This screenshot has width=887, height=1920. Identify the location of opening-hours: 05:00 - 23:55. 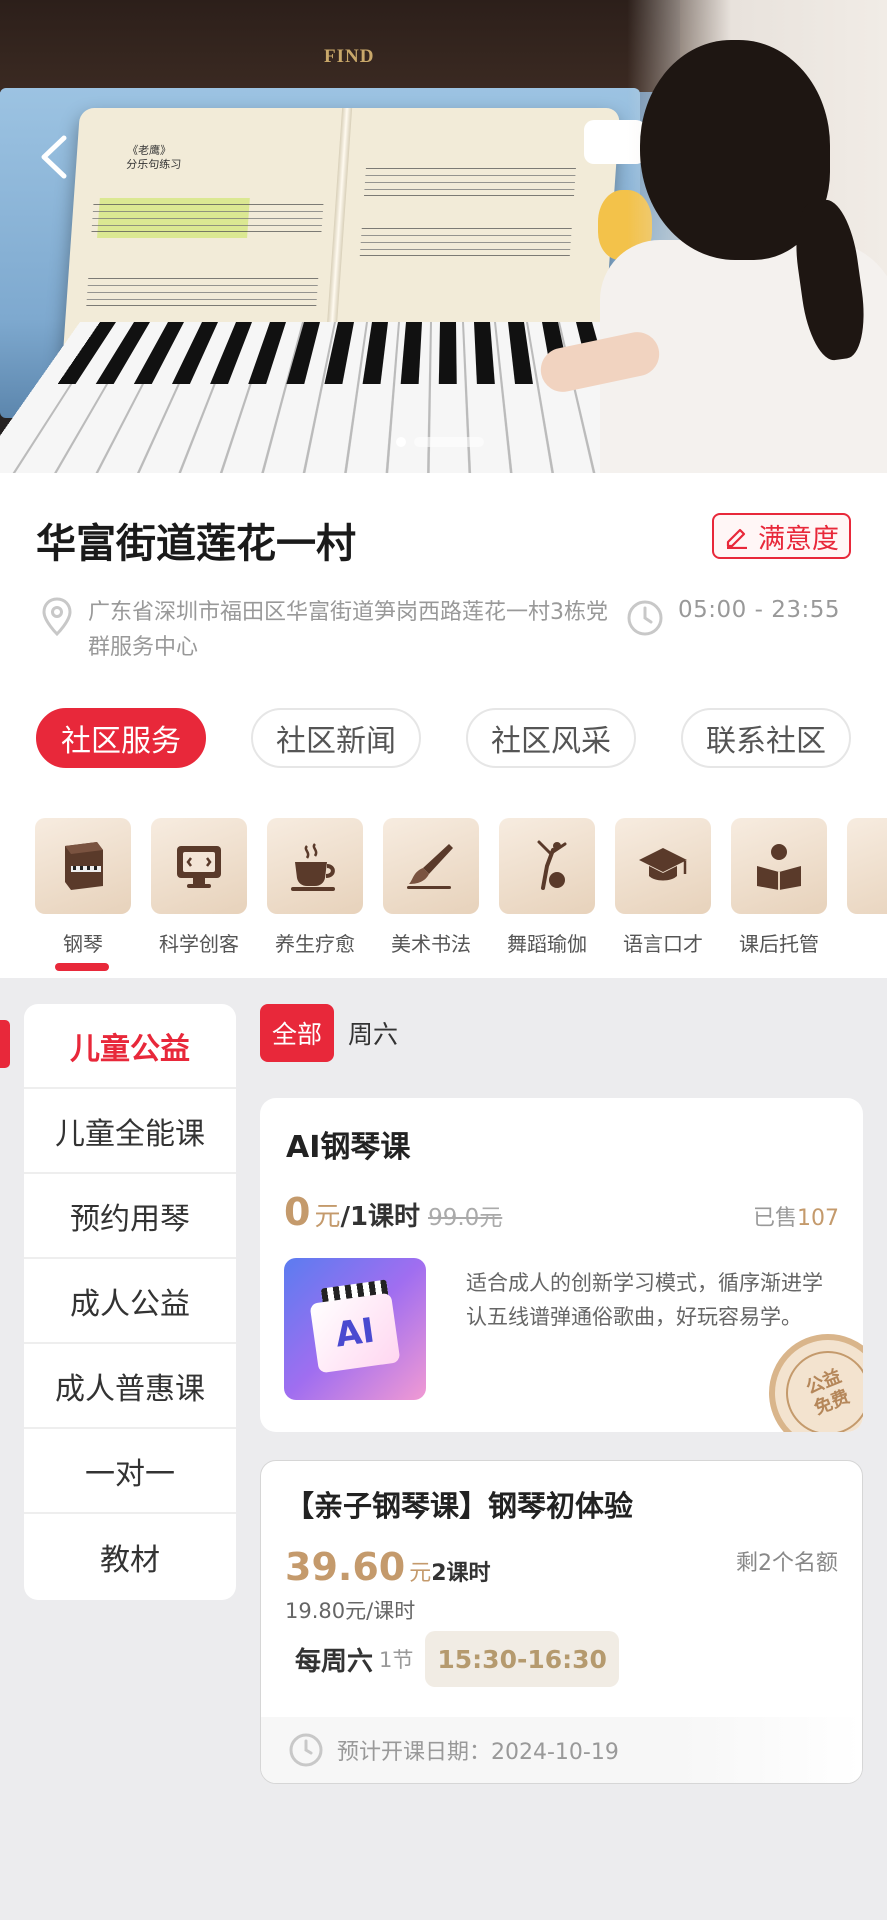
(759, 610).